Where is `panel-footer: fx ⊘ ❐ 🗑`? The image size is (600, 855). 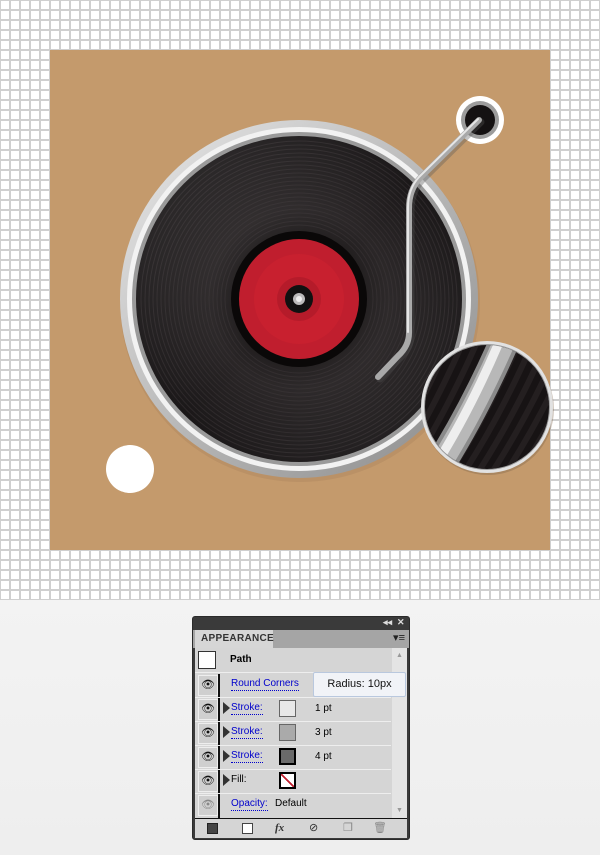 panel-footer: fx ⊘ ❐ 🗑 is located at coordinates (301, 828).